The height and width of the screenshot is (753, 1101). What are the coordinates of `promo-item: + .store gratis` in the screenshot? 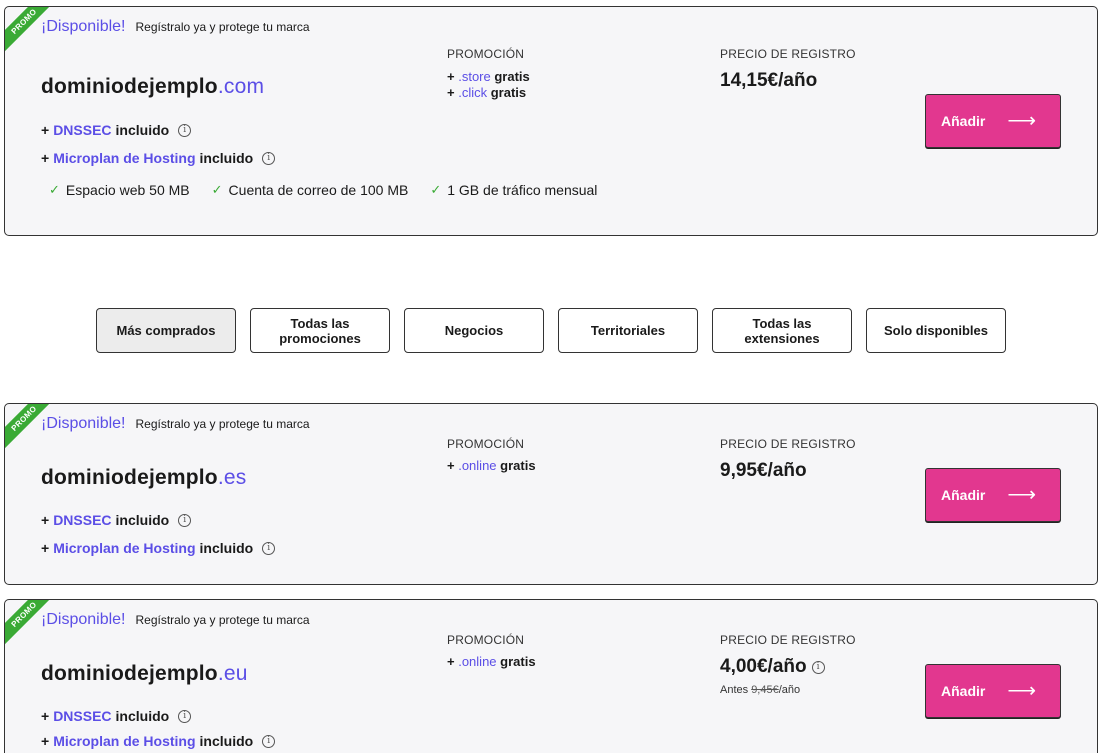 It's located at (488, 77).